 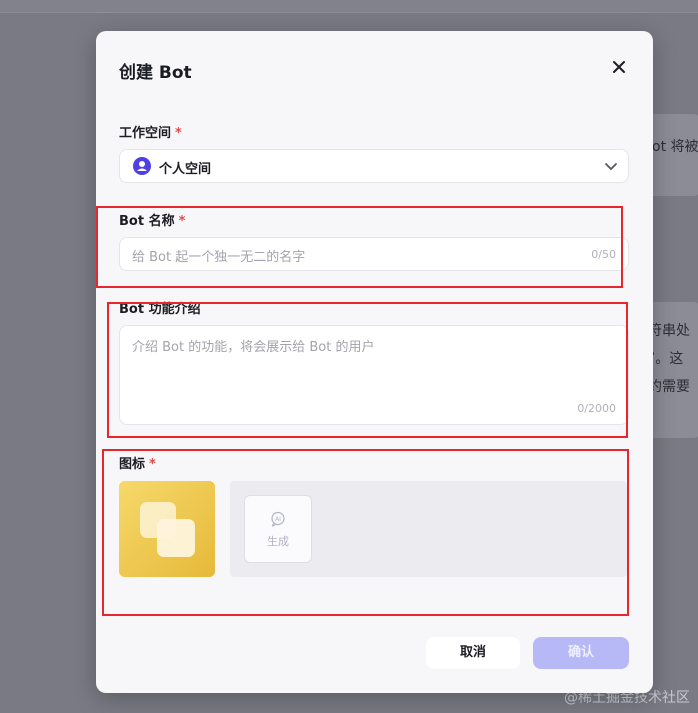 I want to click on workspace-label-text: 工作空间, so click(x=145, y=133).